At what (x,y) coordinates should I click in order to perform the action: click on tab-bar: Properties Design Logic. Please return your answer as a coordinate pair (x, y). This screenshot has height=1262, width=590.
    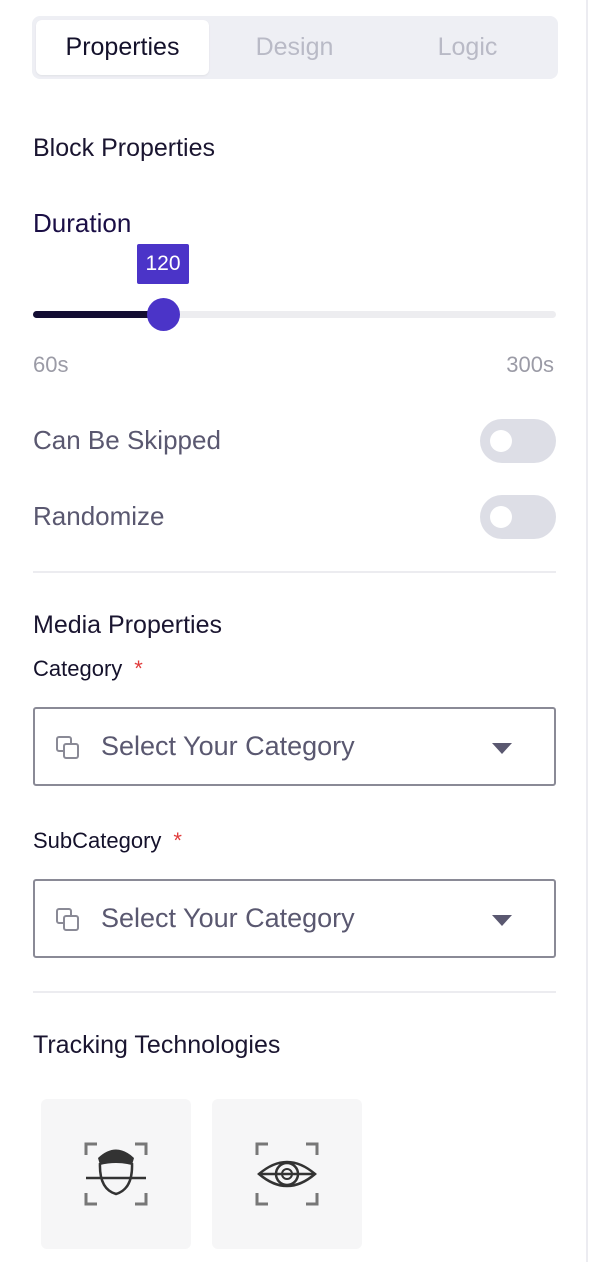
    Looking at the image, I should click on (295, 47).